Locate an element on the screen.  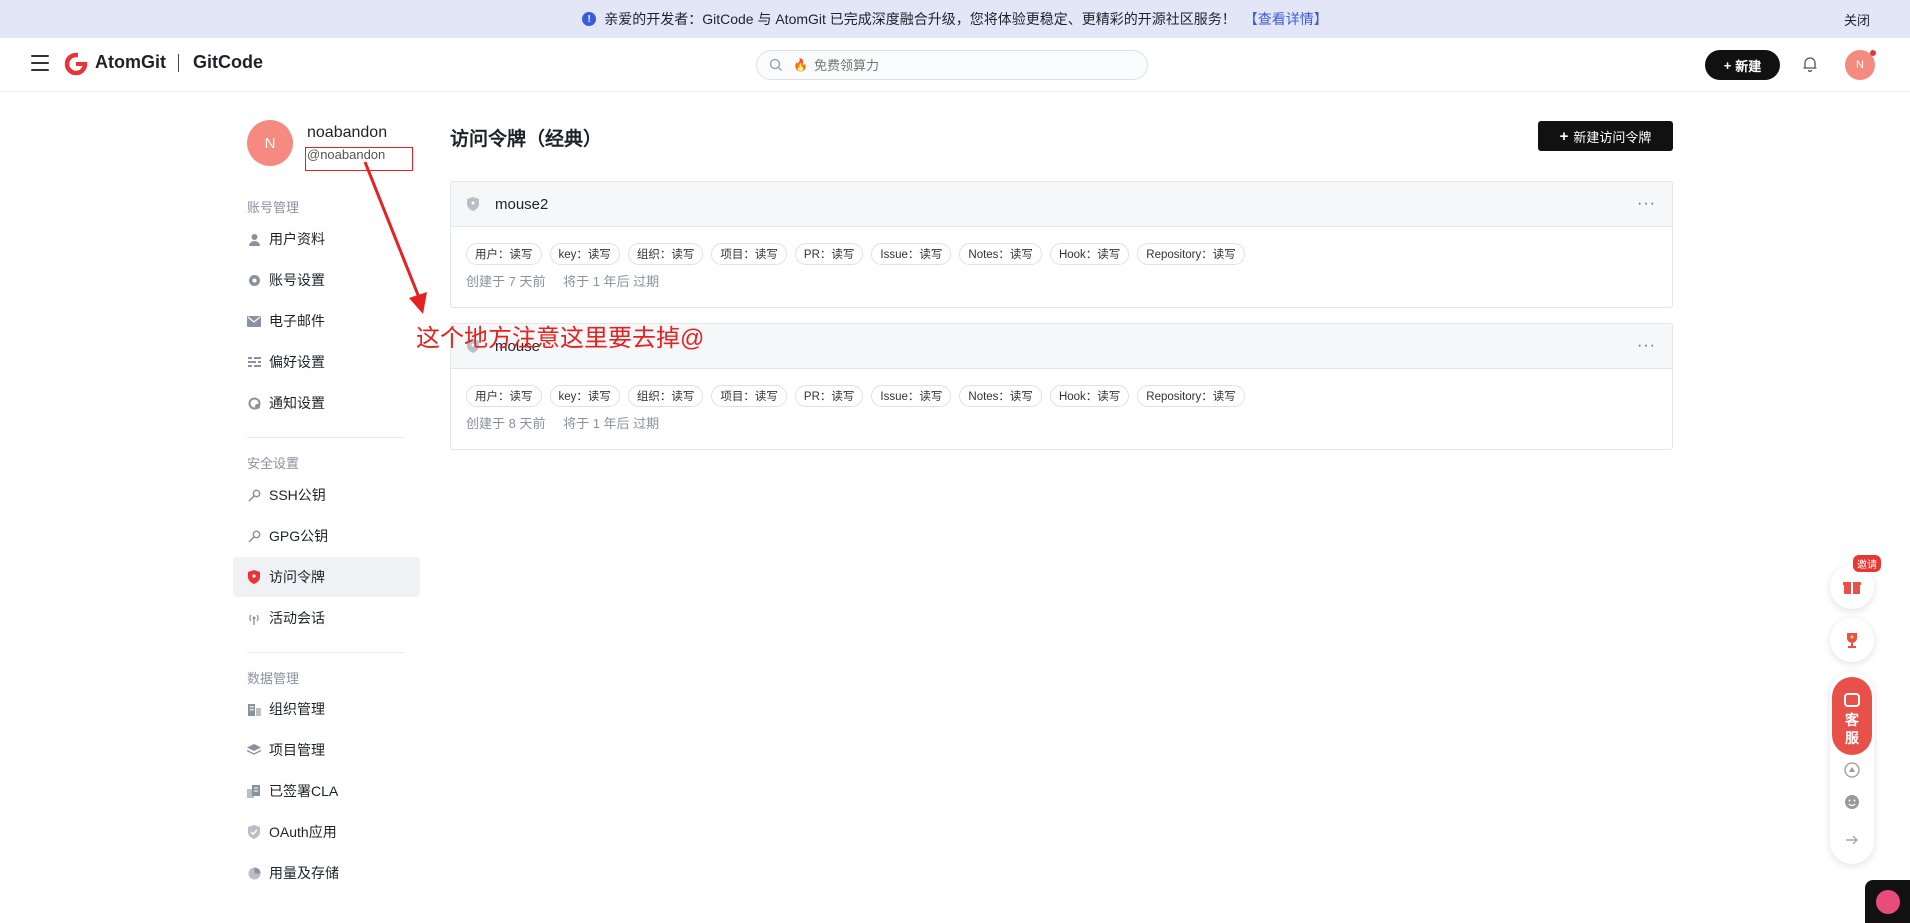
chat-button is located at coordinates (1887, 901).